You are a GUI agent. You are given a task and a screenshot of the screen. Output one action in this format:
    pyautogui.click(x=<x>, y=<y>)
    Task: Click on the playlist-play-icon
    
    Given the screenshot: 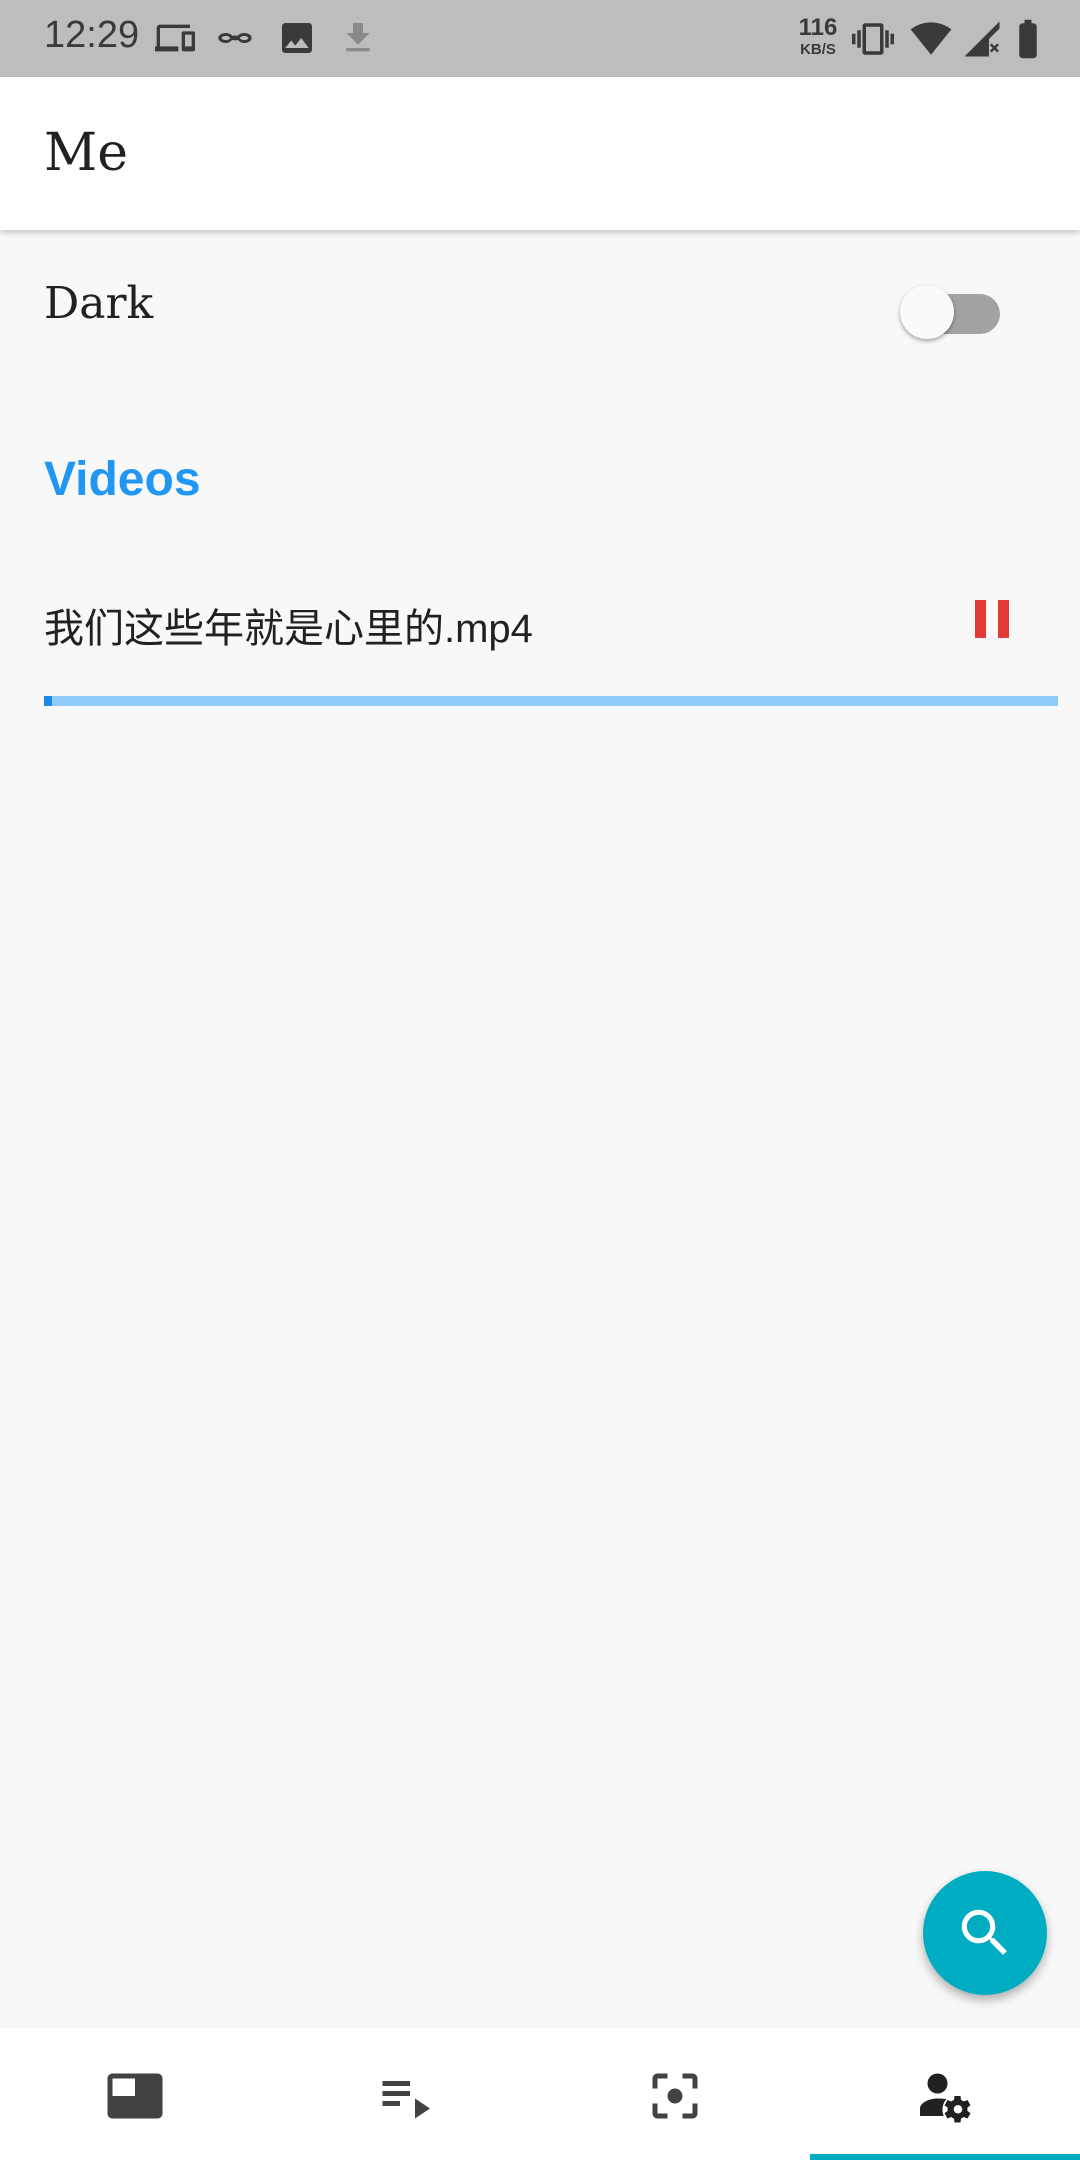 What is the action you would take?
    pyautogui.click(x=406, y=2100)
    